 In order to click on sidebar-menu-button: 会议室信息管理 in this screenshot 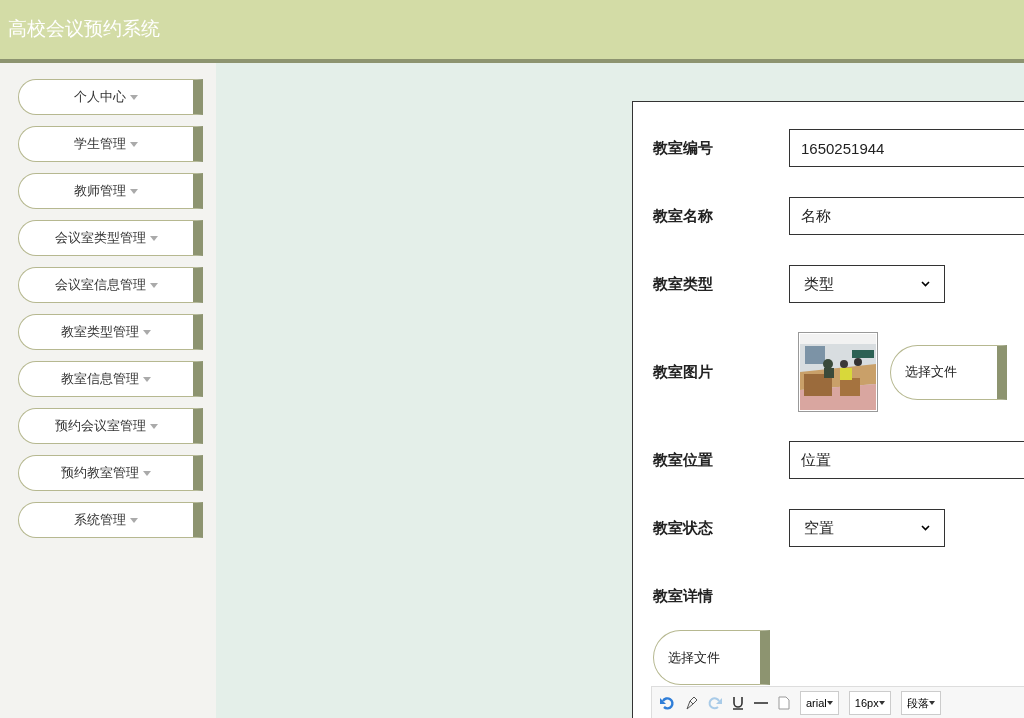, I will do `click(110, 285)`.